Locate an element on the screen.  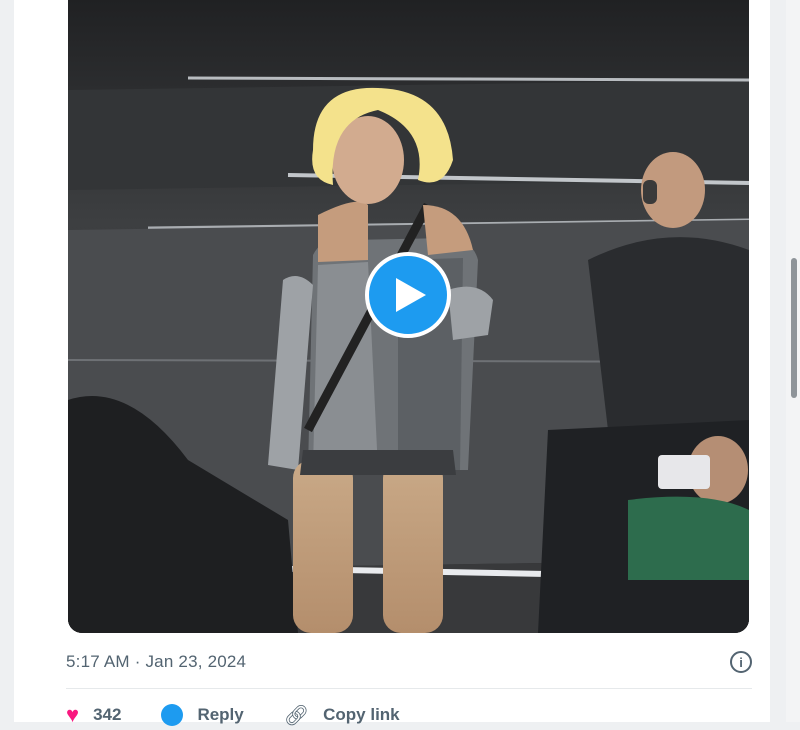
scrollbar is located at coordinates (793, 361).